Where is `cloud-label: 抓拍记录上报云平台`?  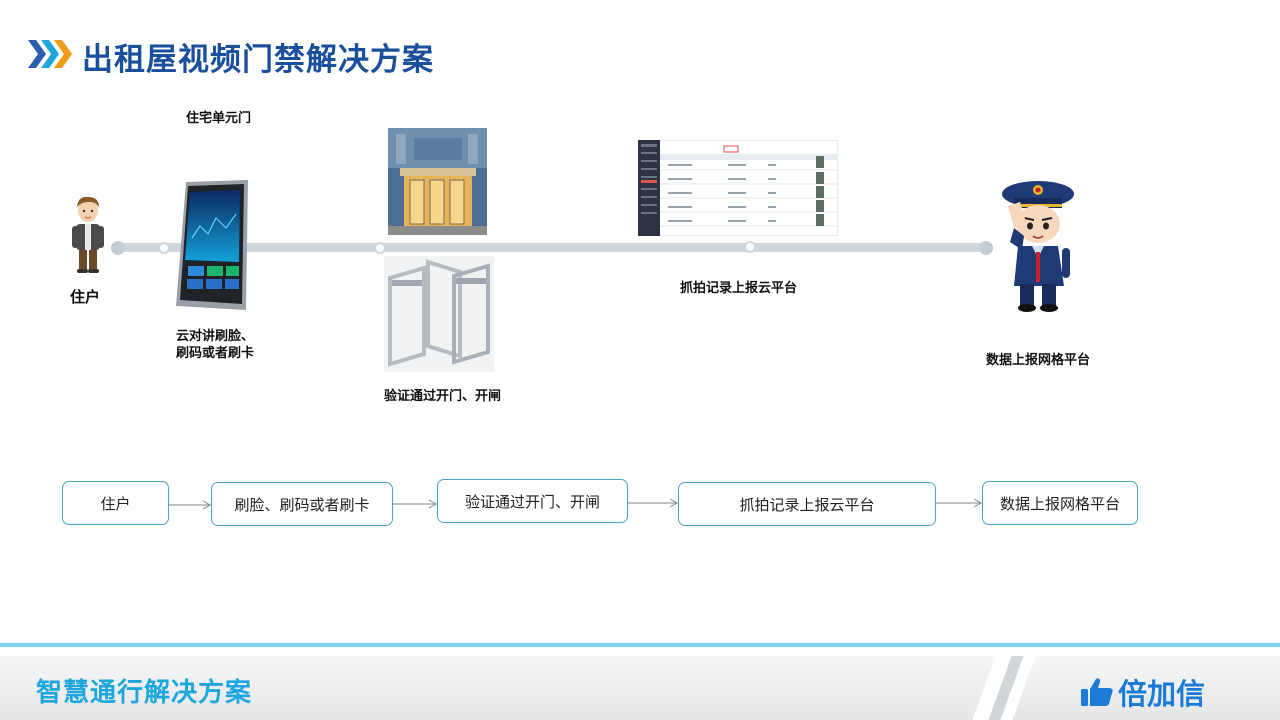
cloud-label: 抓拍记录上报云平台 is located at coordinates (739, 288).